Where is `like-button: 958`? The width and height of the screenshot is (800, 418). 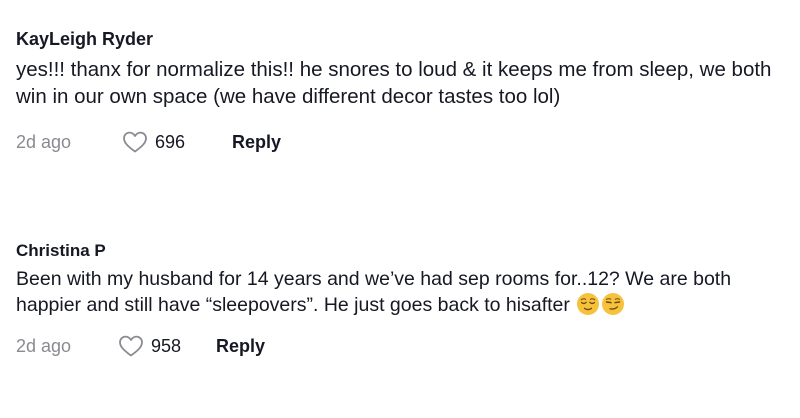 like-button: 958 is located at coordinates (167, 346).